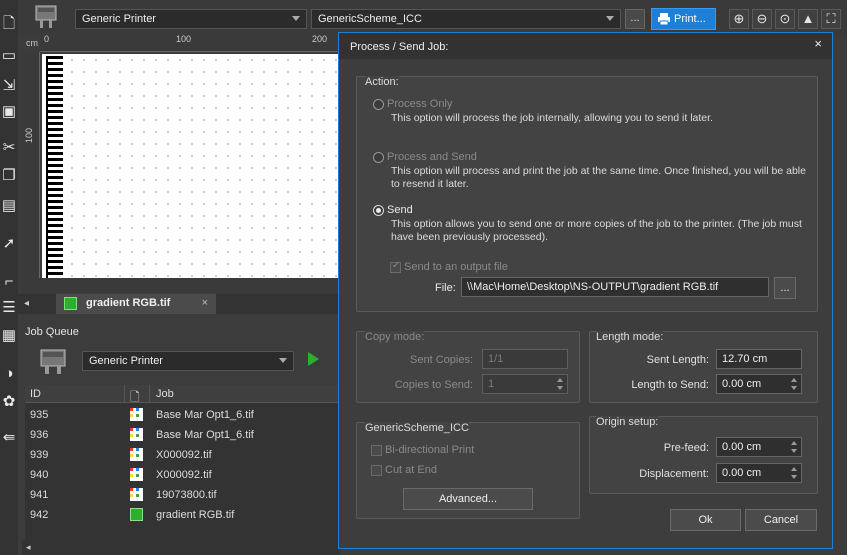 Image resolution: width=847 pixels, height=555 pixels. Describe the element at coordinates (378, 157) in the screenshot. I see `radio-process-and-send` at that location.